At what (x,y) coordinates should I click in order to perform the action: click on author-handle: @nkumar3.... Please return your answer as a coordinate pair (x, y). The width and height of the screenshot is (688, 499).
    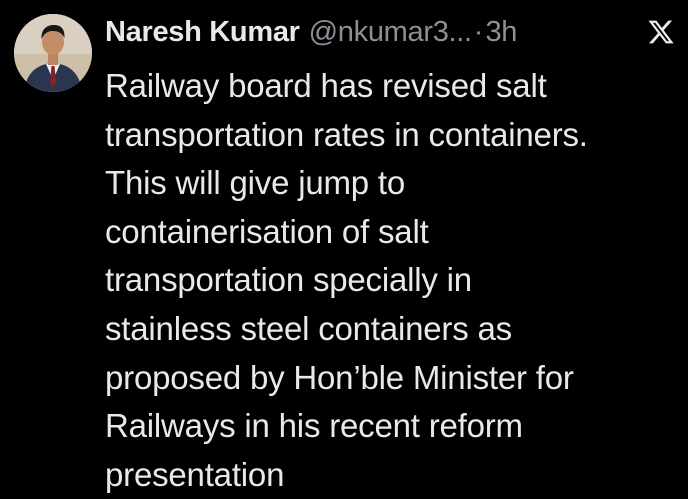
    Looking at the image, I should click on (390, 32).